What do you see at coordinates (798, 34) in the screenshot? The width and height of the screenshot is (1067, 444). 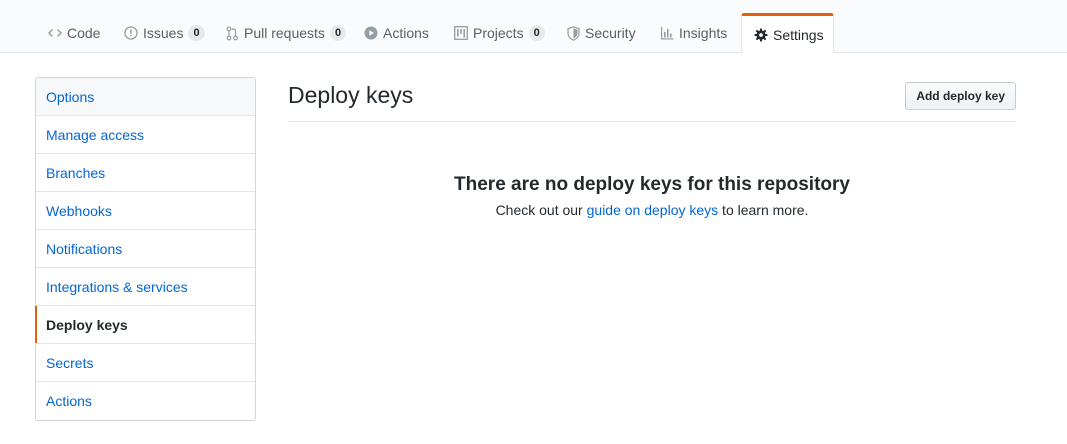 I see `tab-settings-label: Settings` at bounding box center [798, 34].